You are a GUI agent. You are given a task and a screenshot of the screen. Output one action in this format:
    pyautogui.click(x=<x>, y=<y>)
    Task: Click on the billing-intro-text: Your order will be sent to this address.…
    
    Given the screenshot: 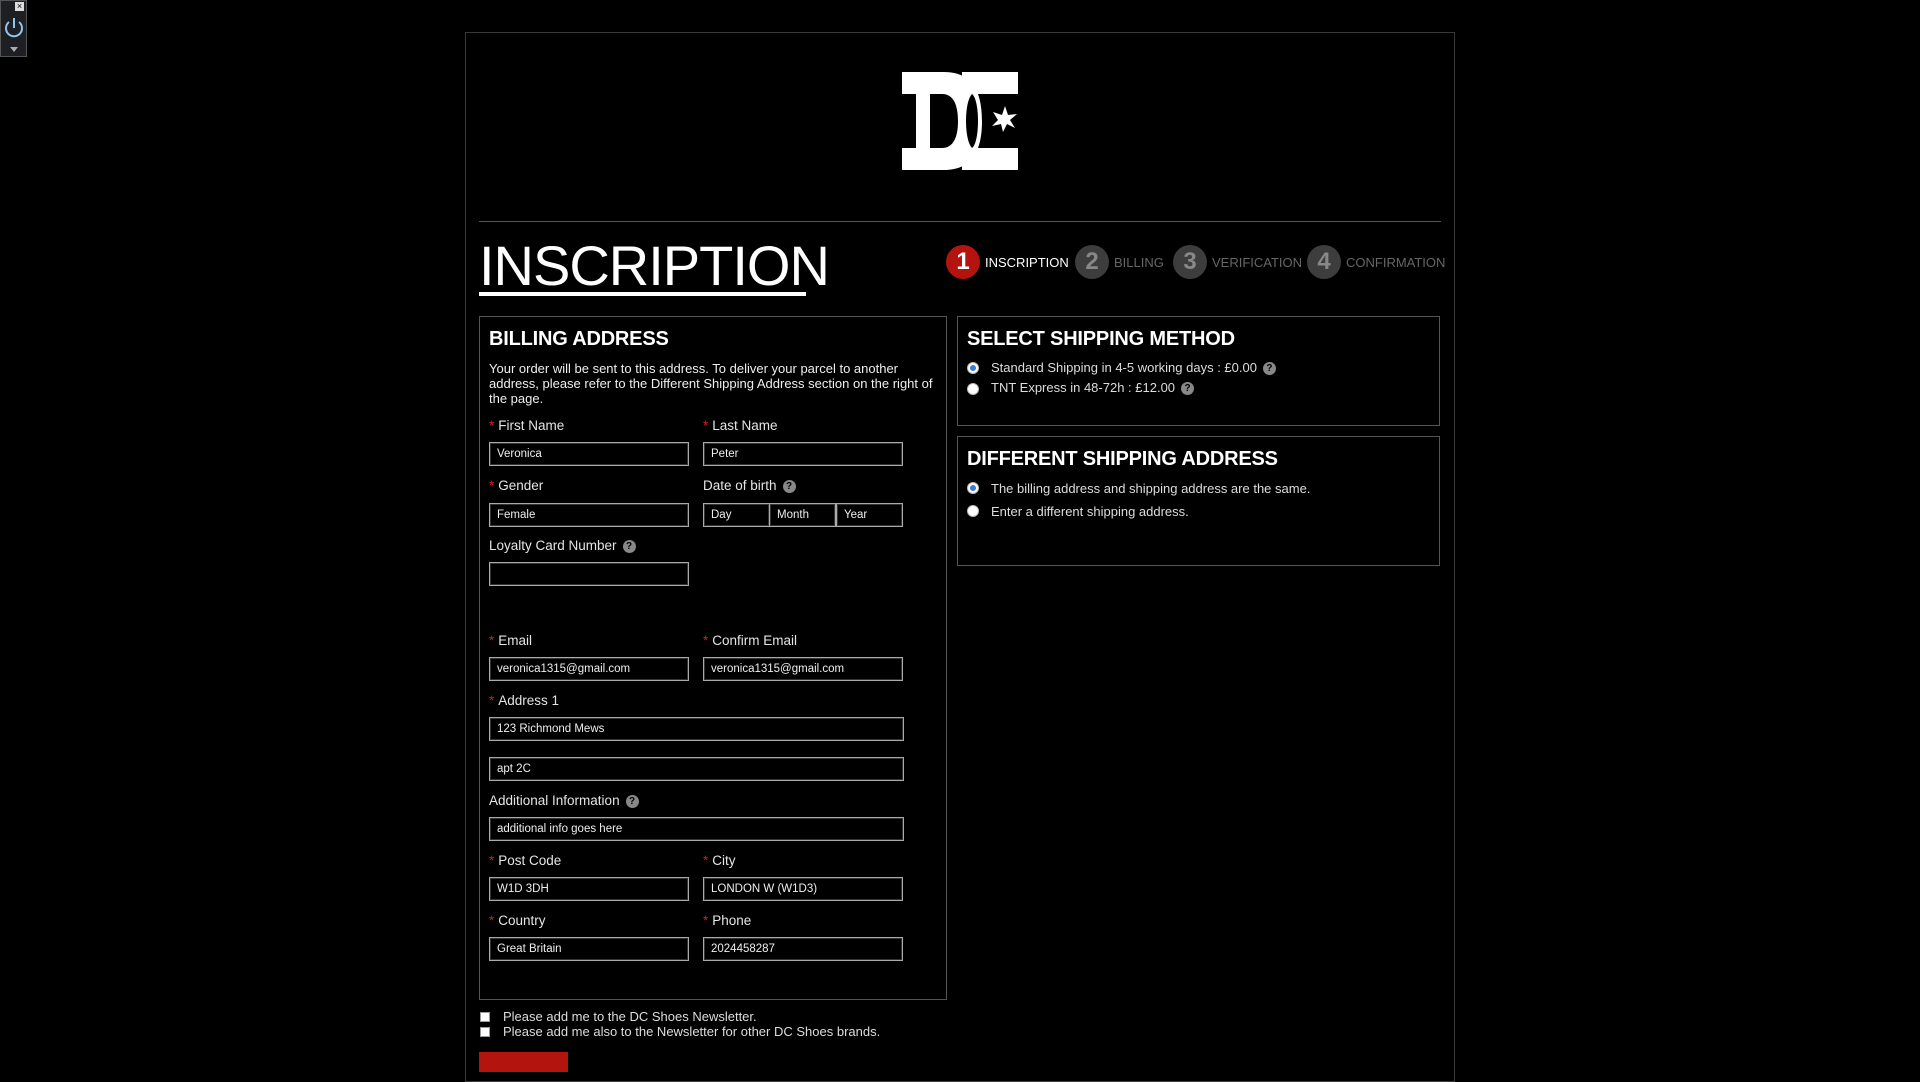 What is the action you would take?
    pyautogui.click(x=711, y=383)
    